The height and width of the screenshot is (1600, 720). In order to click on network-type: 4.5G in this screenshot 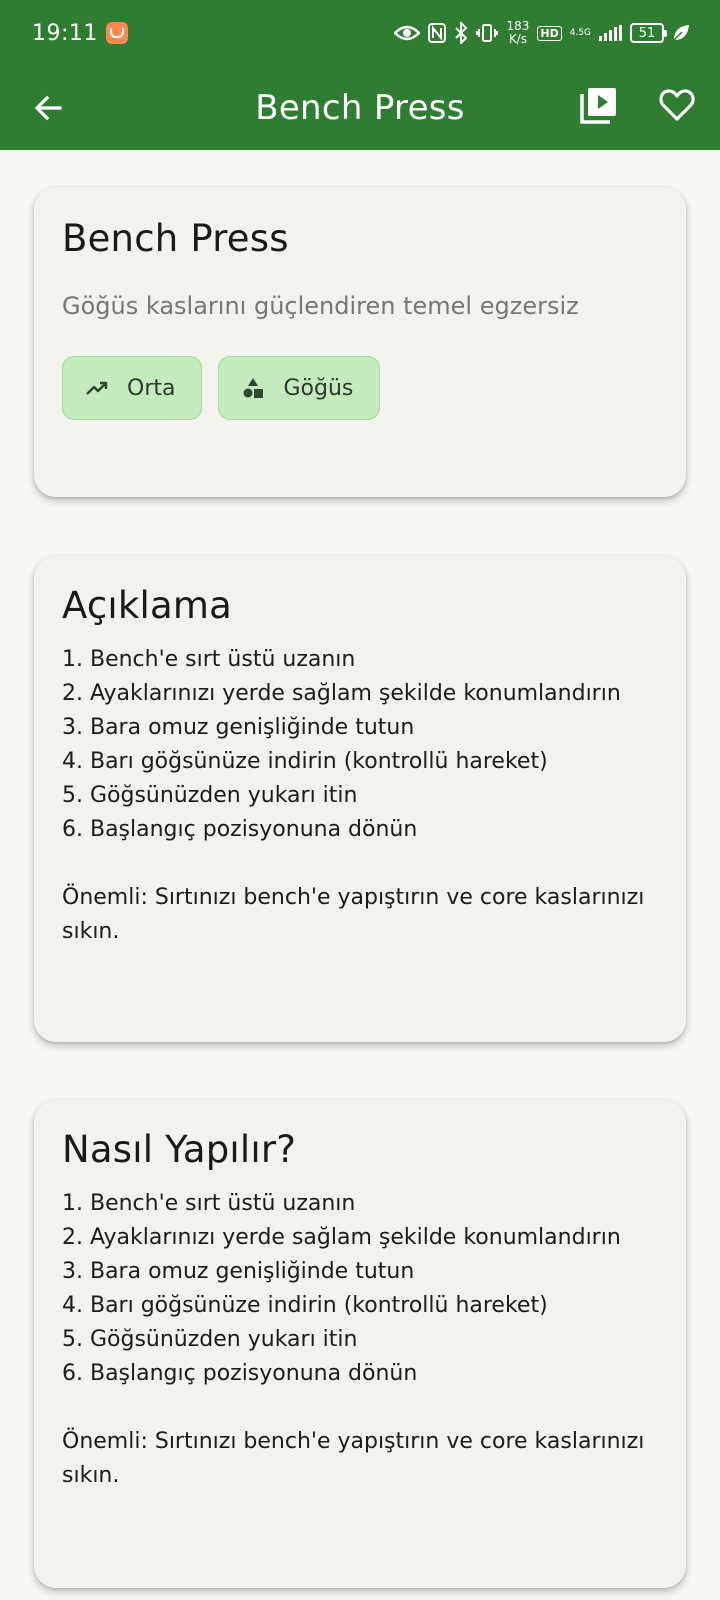, I will do `click(580, 32)`.